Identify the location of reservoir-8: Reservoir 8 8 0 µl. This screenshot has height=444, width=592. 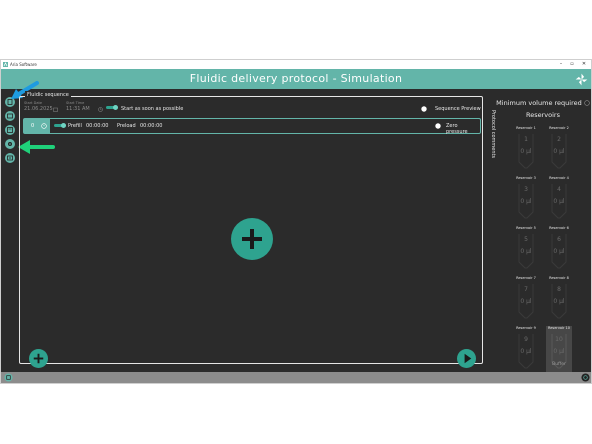
(559, 299).